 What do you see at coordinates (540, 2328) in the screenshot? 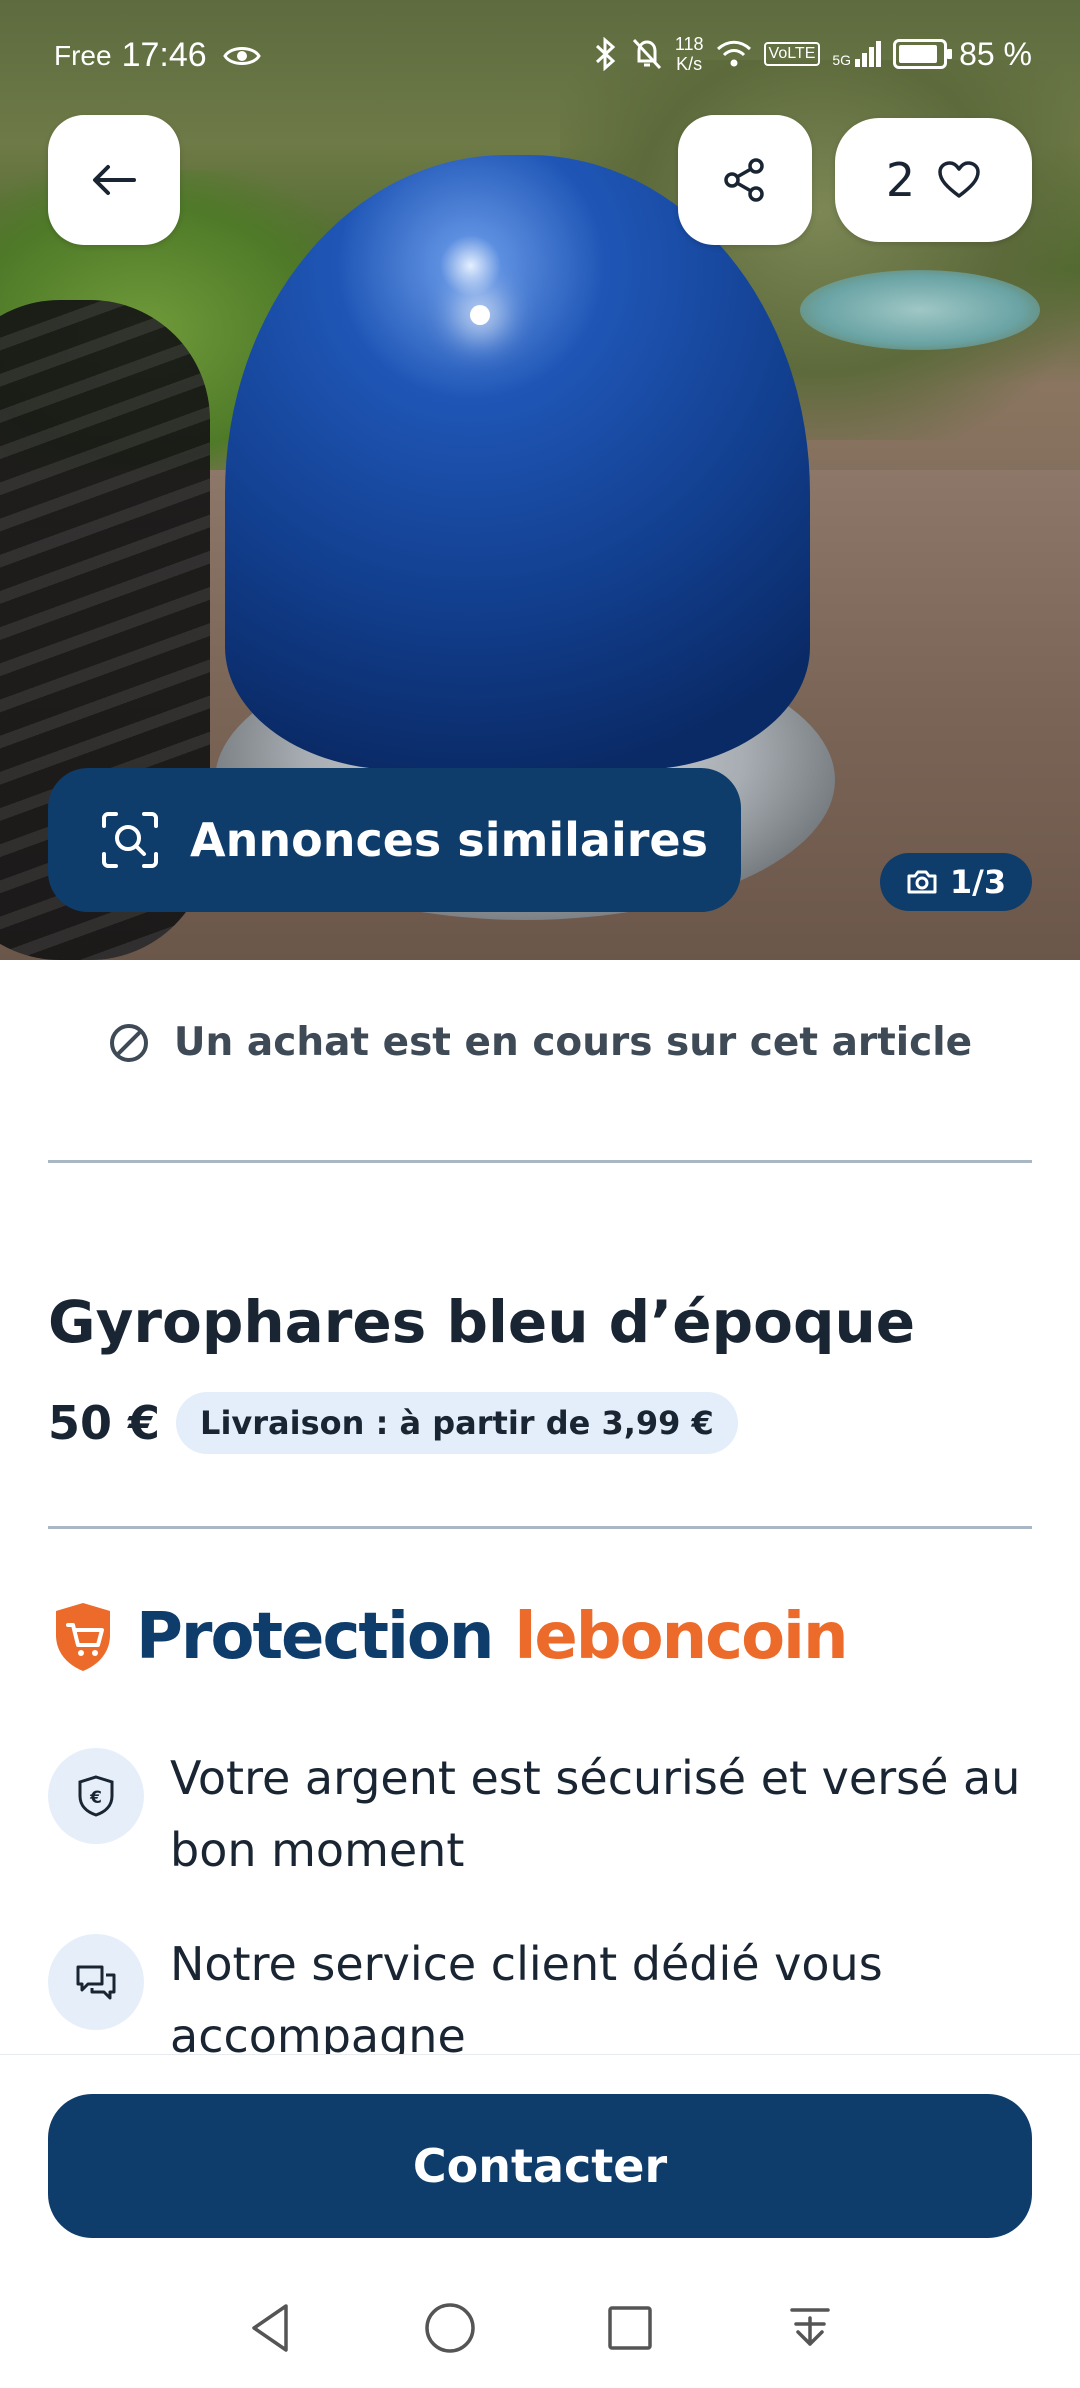
I see `system-nav-bar` at bounding box center [540, 2328].